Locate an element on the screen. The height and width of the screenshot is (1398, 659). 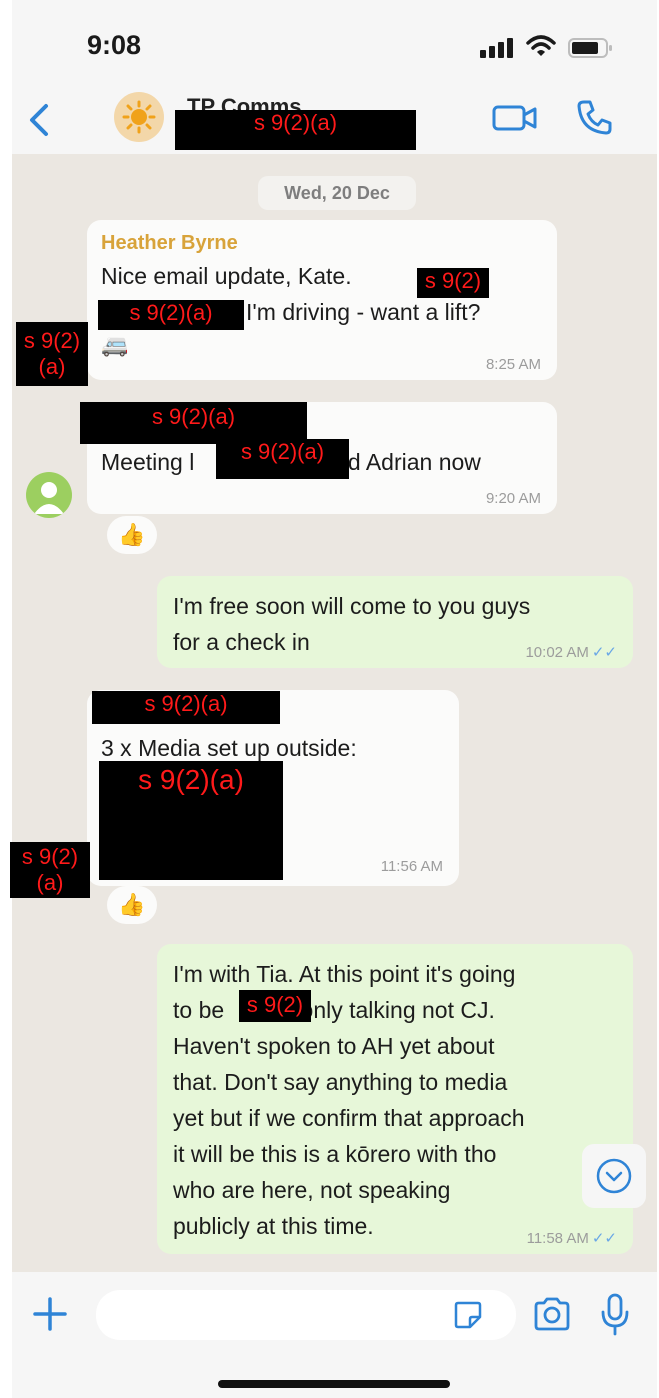
camera-icon is located at coordinates (552, 1314).